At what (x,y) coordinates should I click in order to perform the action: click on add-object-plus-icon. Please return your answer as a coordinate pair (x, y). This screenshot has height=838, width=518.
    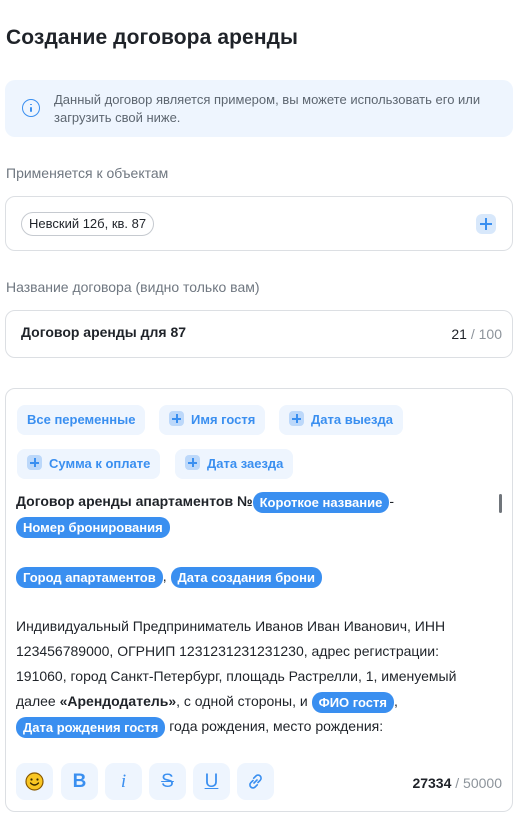
    Looking at the image, I should click on (486, 224).